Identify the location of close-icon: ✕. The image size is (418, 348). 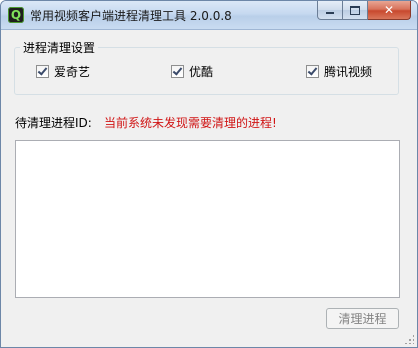
(389, 10).